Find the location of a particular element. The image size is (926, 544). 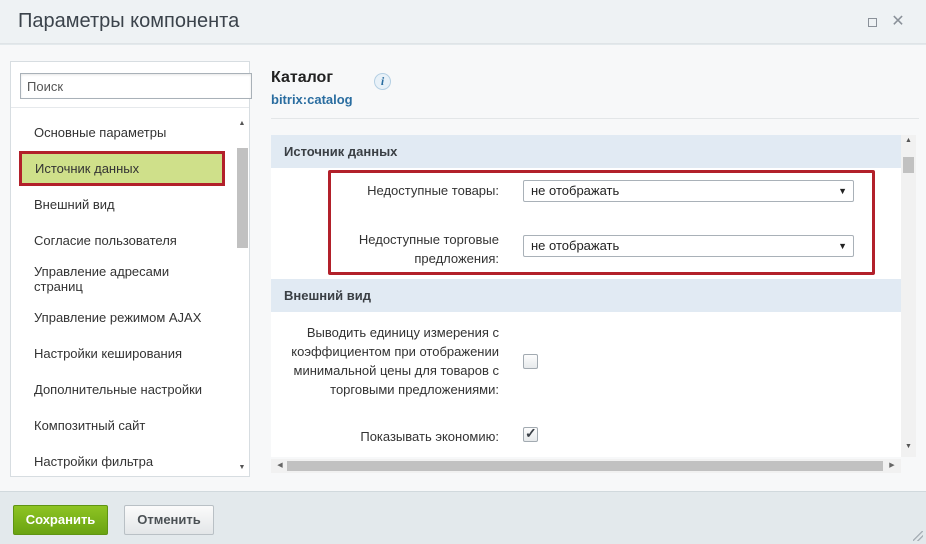

sidebar-item-main-params: Основные параметры is located at coordinates (122, 132).